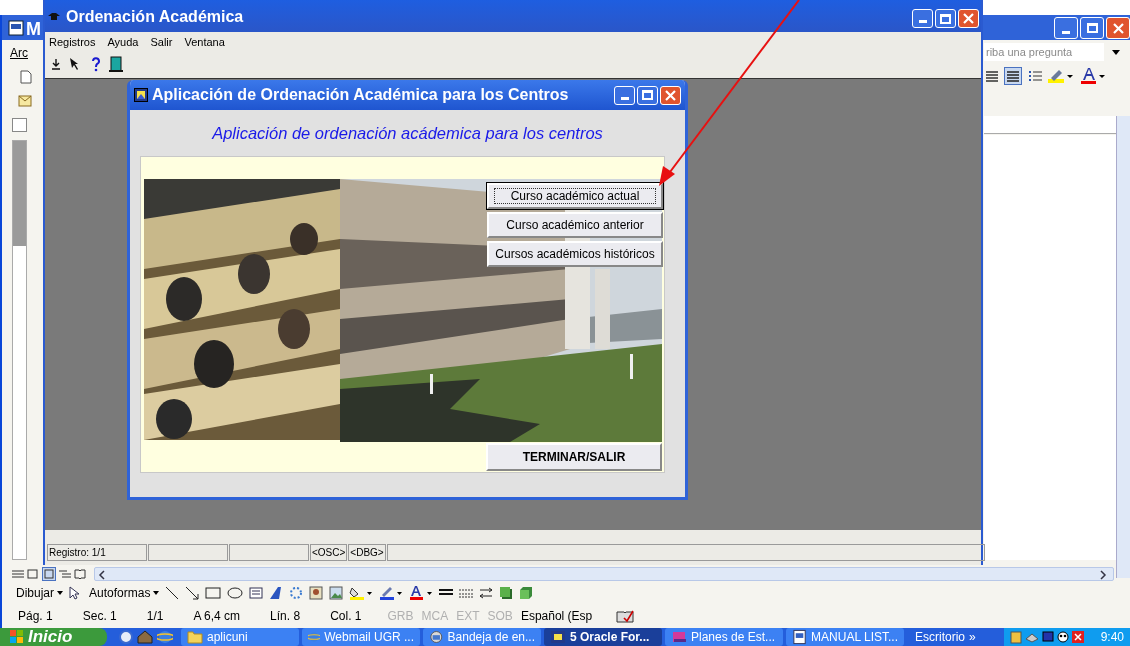  I want to click on spelling-book-icon, so click(625, 616).